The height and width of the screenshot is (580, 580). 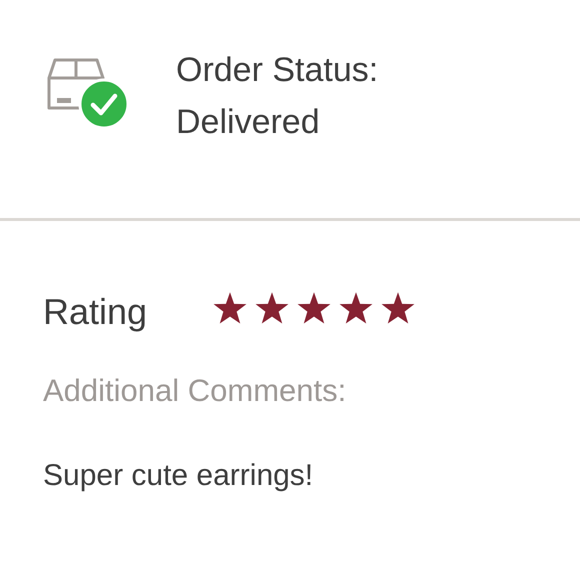 What do you see at coordinates (277, 70) in the screenshot?
I see `order-status-label: Order Status:` at bounding box center [277, 70].